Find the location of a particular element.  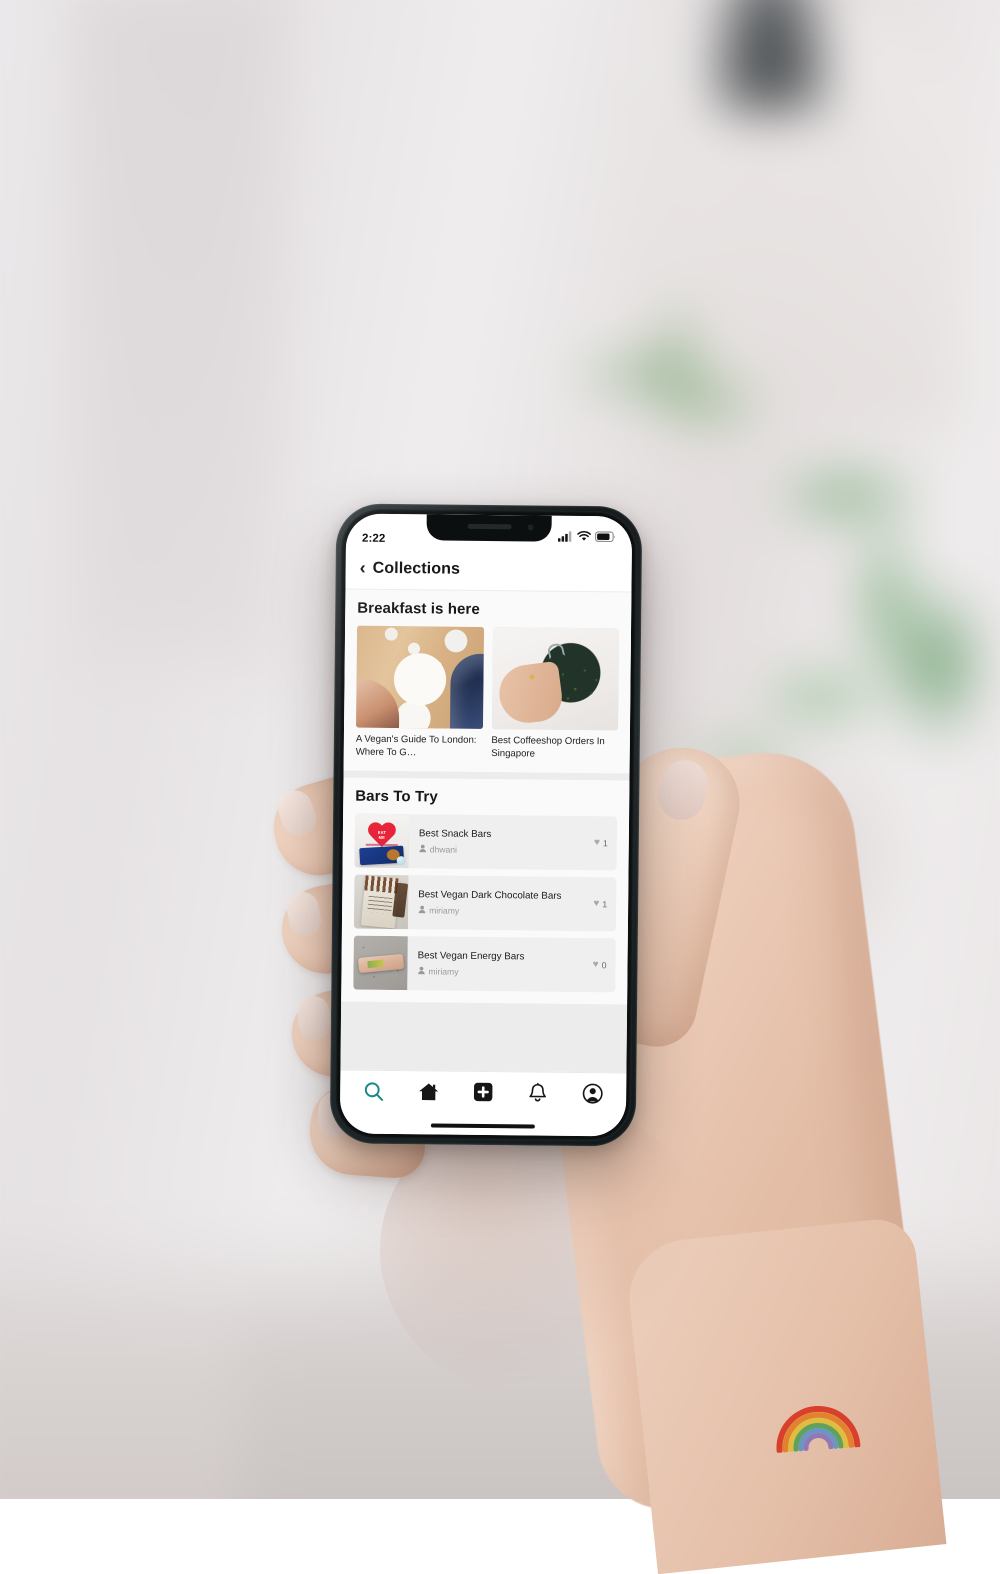

green-smoothie-art is located at coordinates (556, 678).